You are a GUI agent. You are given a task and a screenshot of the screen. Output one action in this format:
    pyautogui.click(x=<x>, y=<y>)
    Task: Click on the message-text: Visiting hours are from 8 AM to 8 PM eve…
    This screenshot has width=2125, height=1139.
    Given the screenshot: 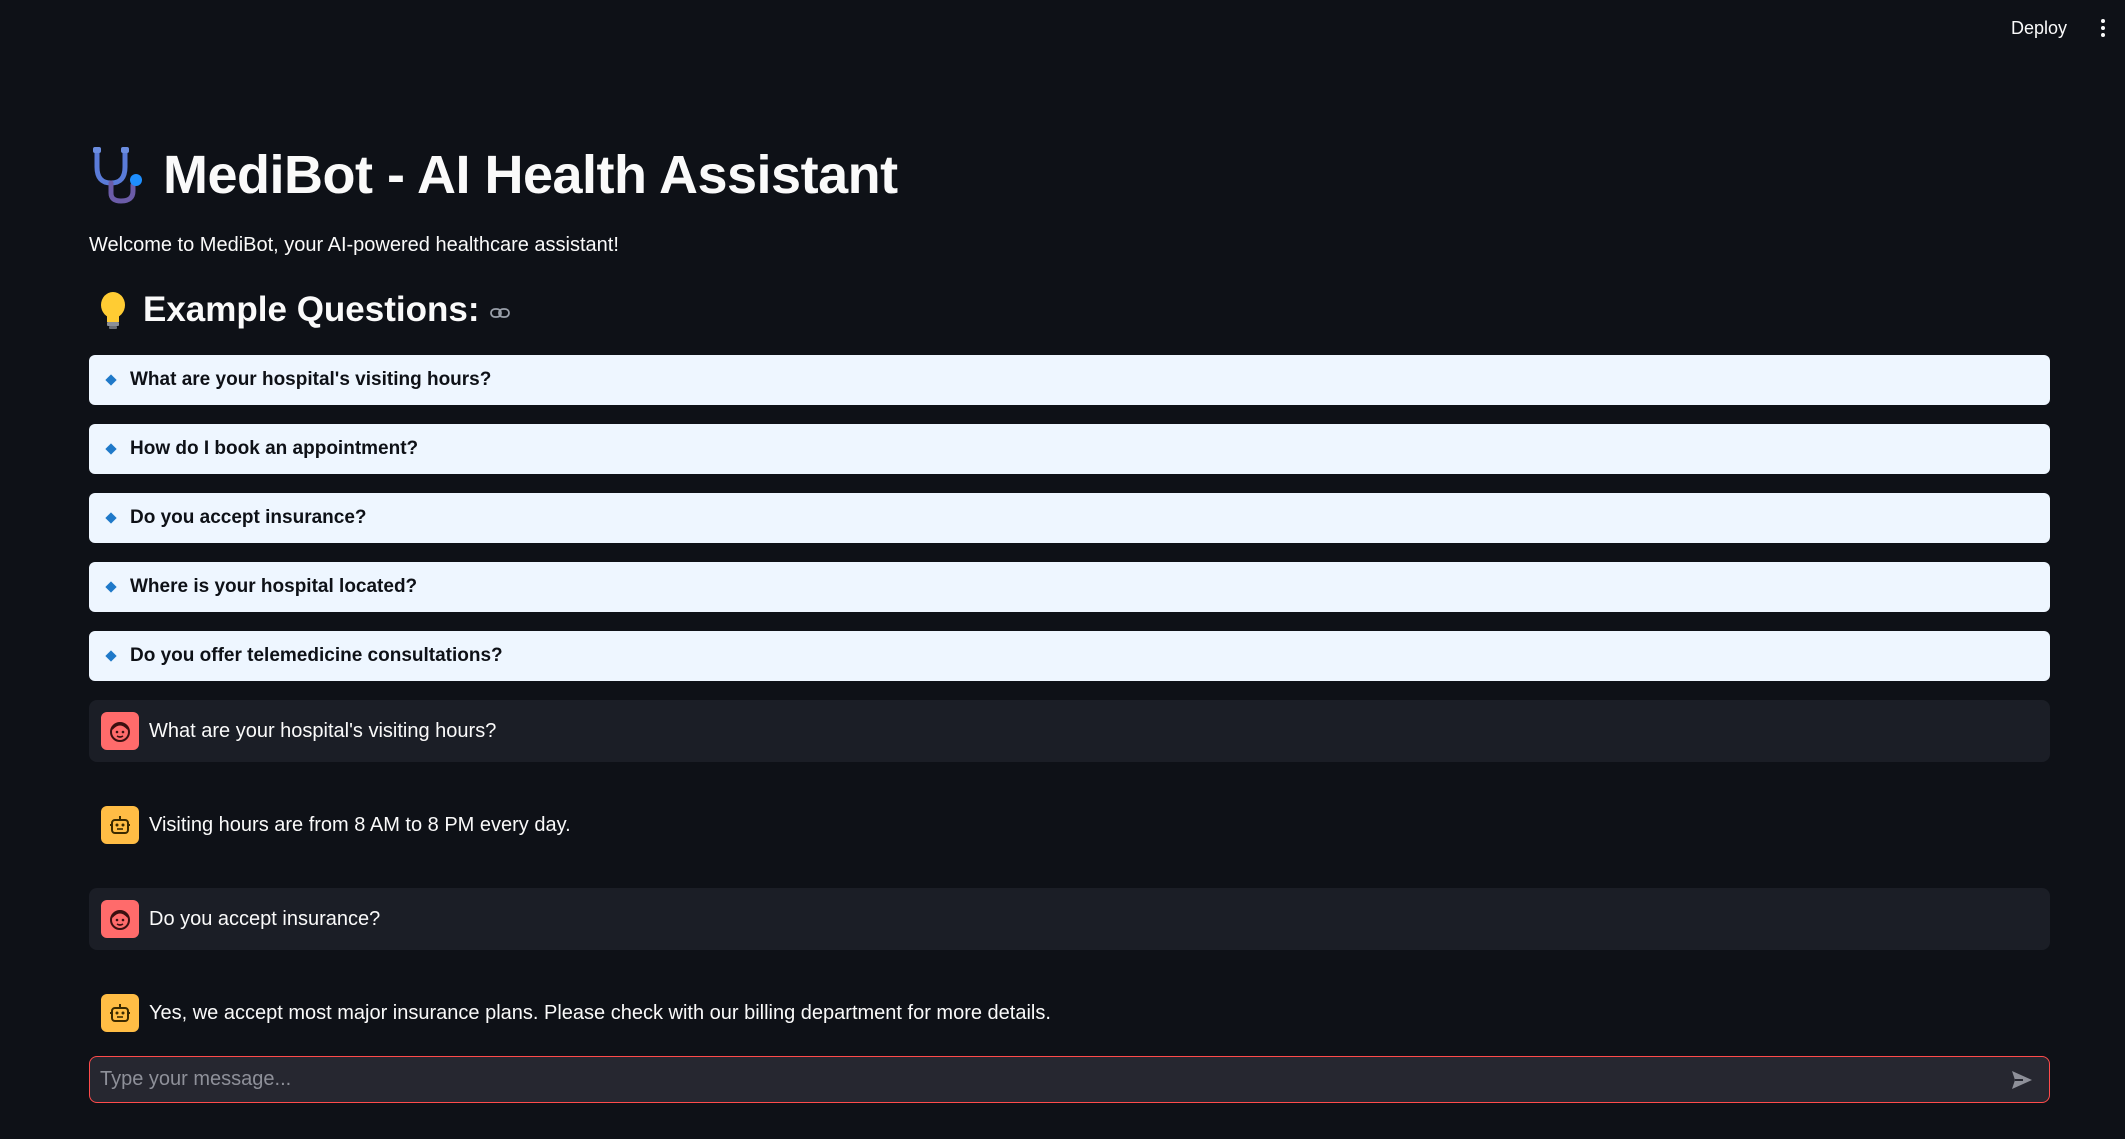 What is the action you would take?
    pyautogui.click(x=360, y=824)
    